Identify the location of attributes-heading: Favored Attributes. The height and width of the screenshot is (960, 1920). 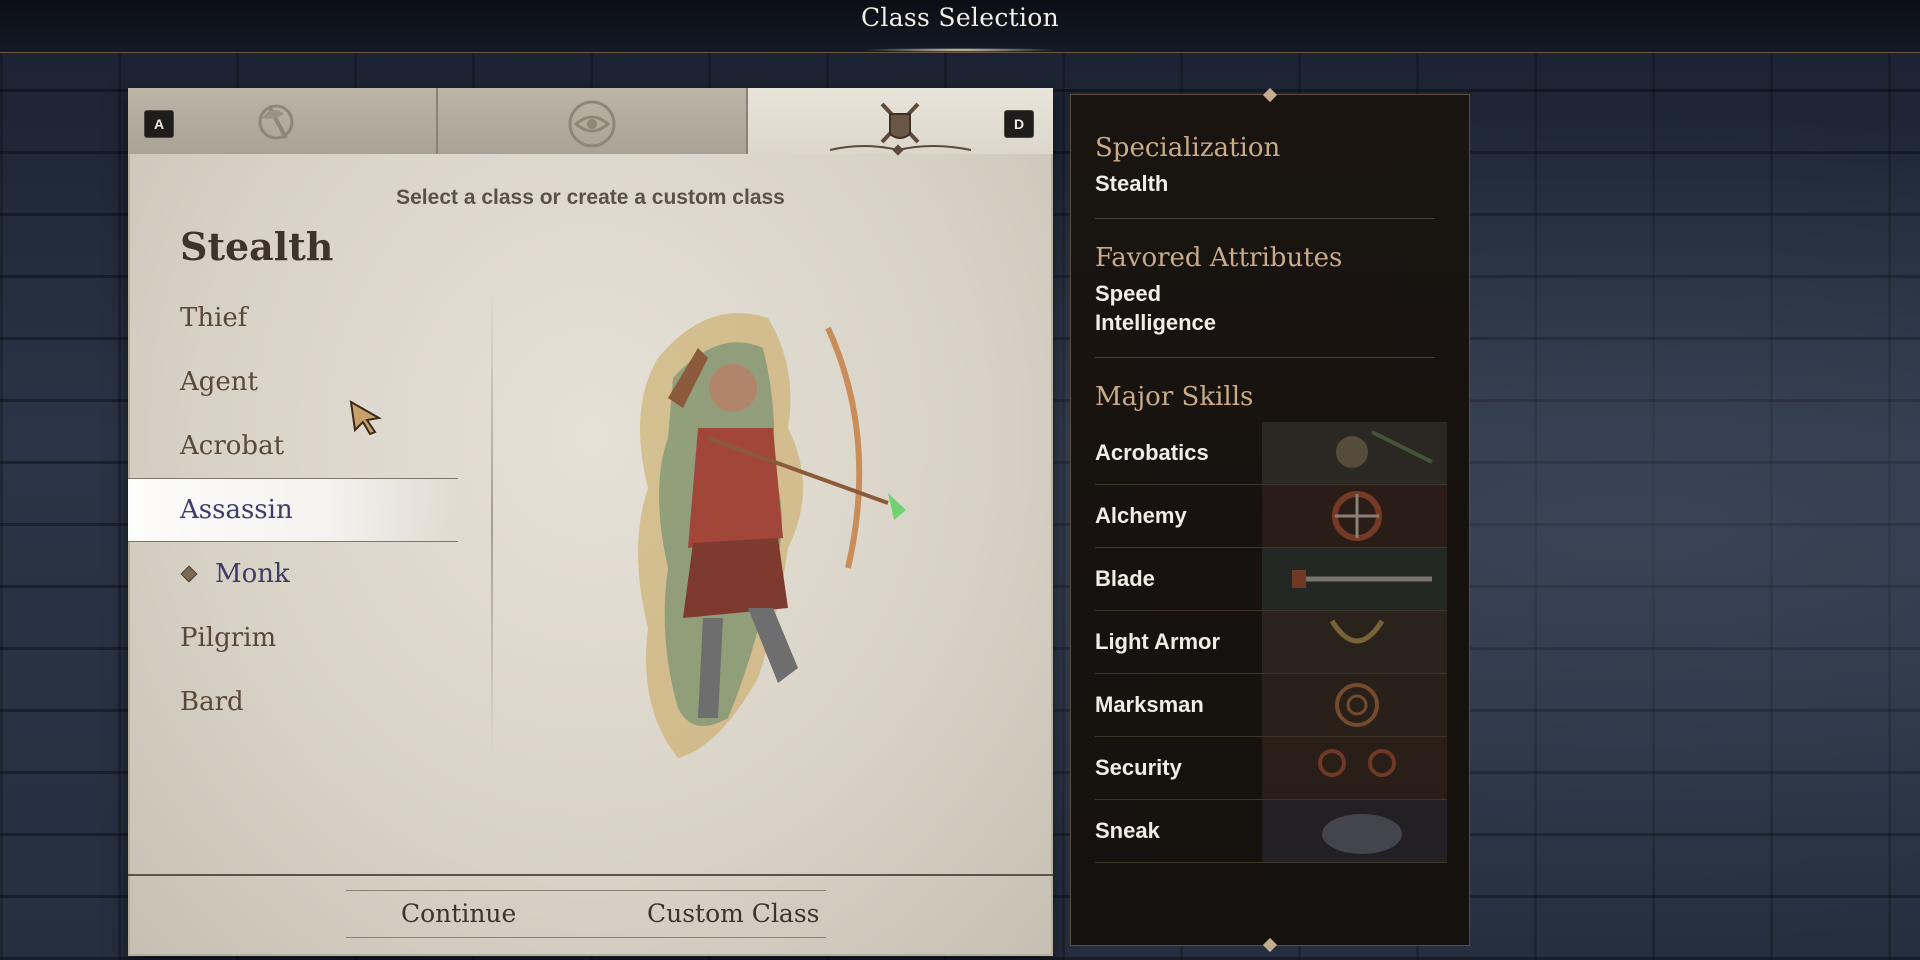
(1219, 258).